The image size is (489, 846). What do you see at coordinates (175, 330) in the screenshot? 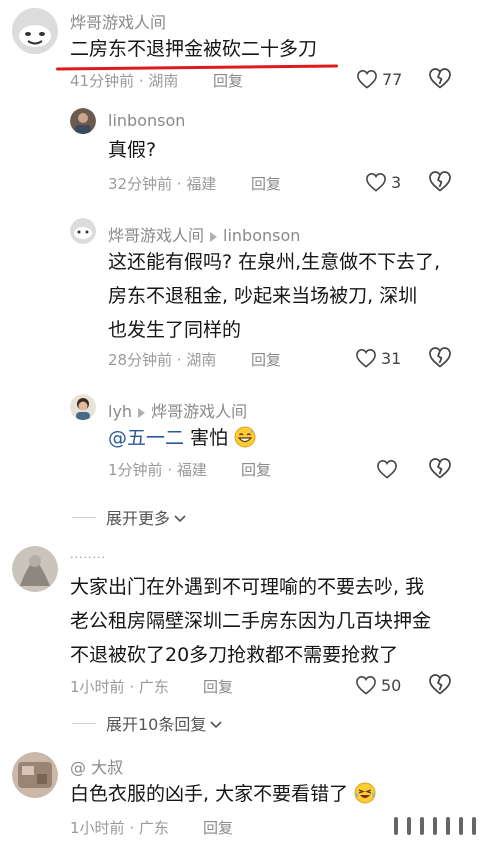
I see `reply-text-line: 也发生了同样的` at bounding box center [175, 330].